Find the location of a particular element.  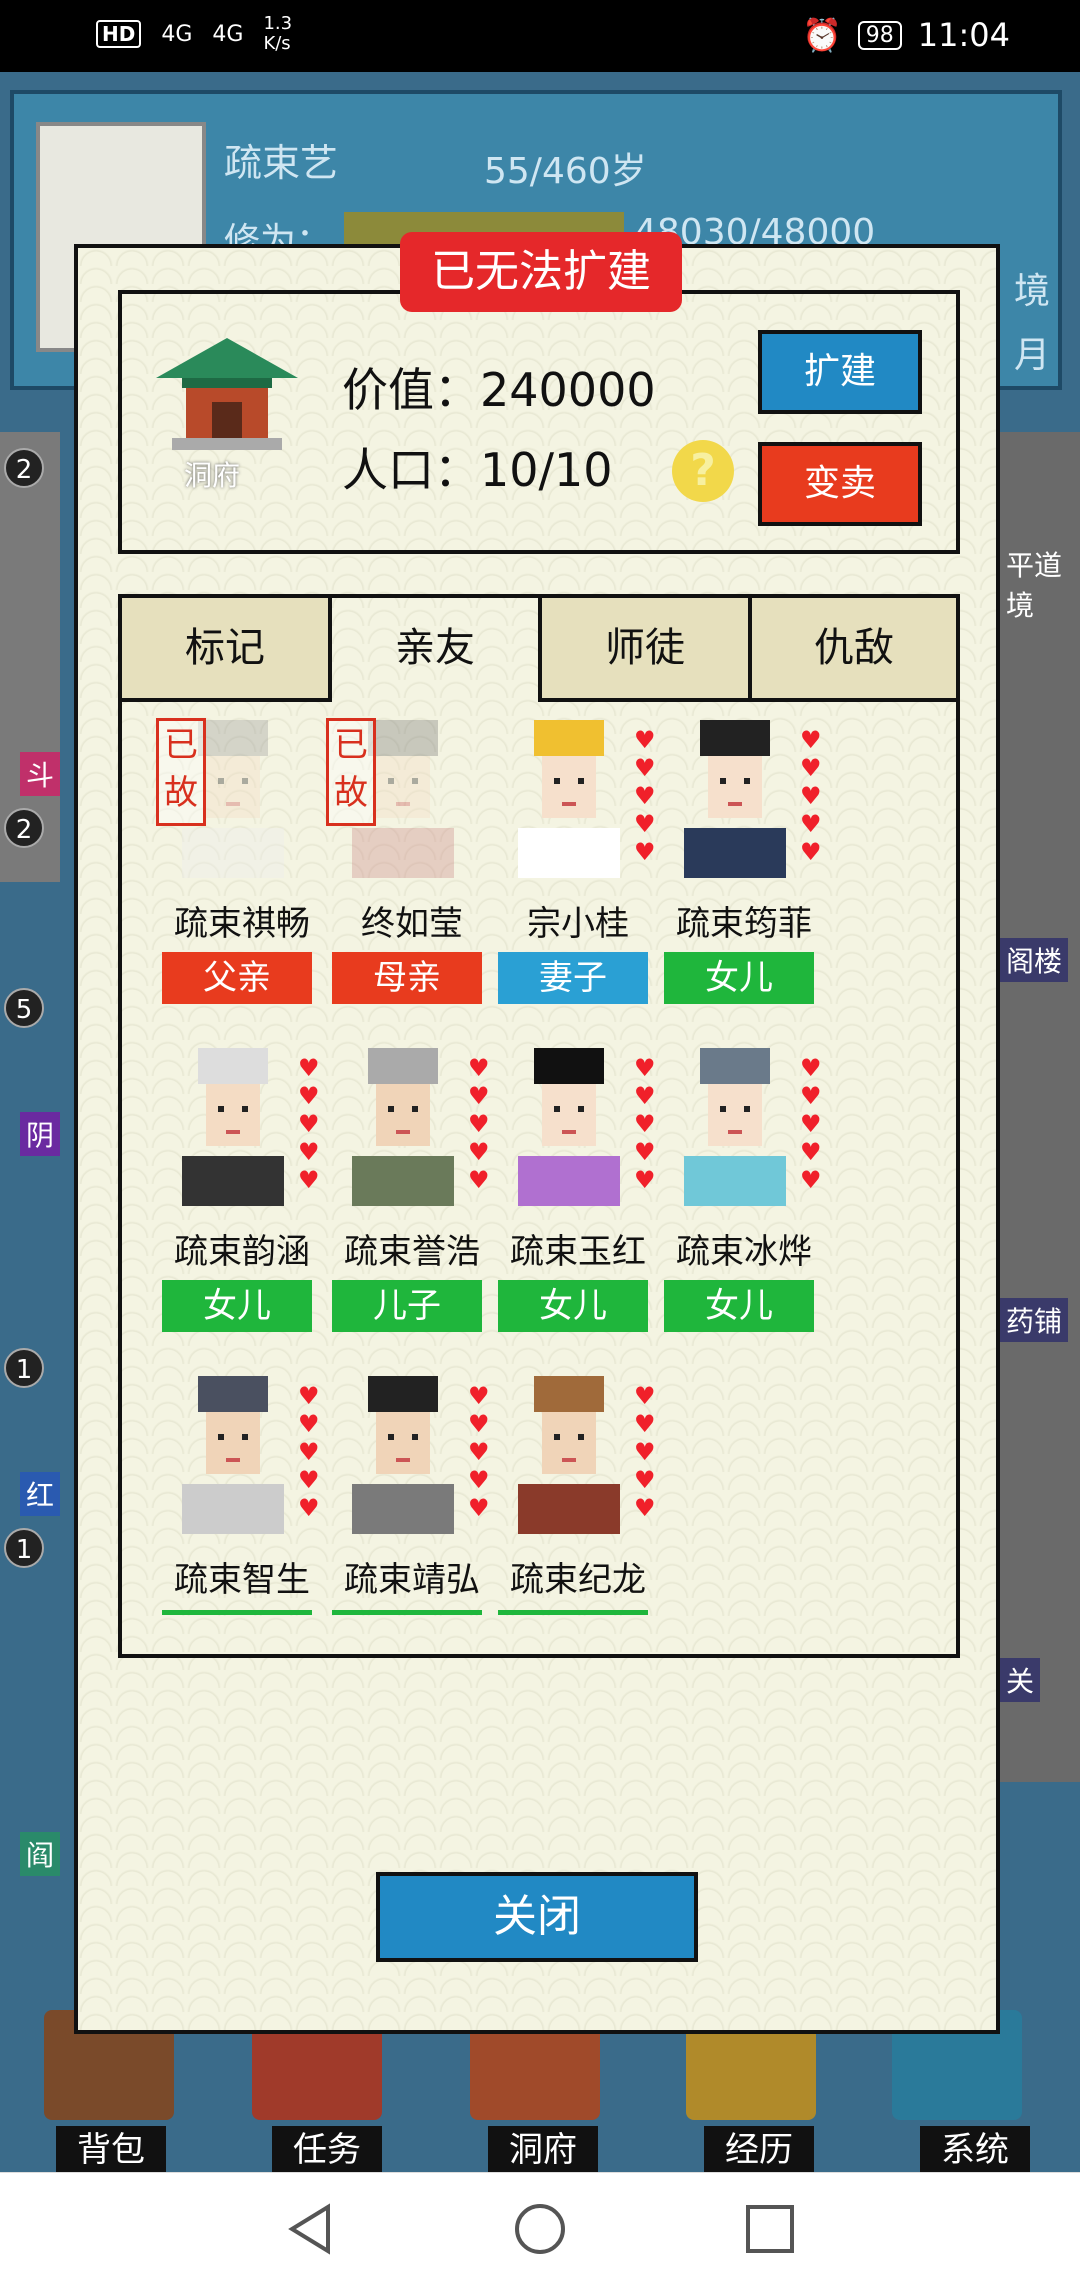

count-badge: 5 is located at coordinates (24, 1008).